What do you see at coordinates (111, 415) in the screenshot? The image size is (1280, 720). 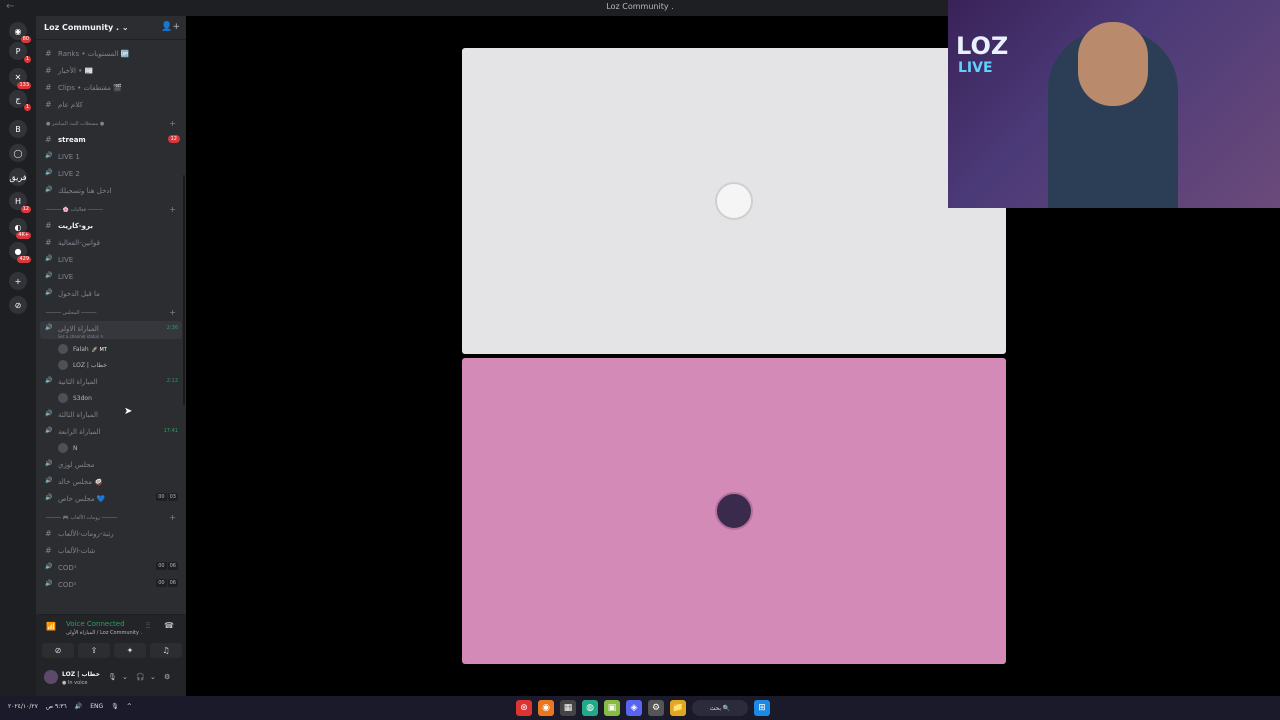 I see `voice-channel: 🔊 المباراة الثالثة` at bounding box center [111, 415].